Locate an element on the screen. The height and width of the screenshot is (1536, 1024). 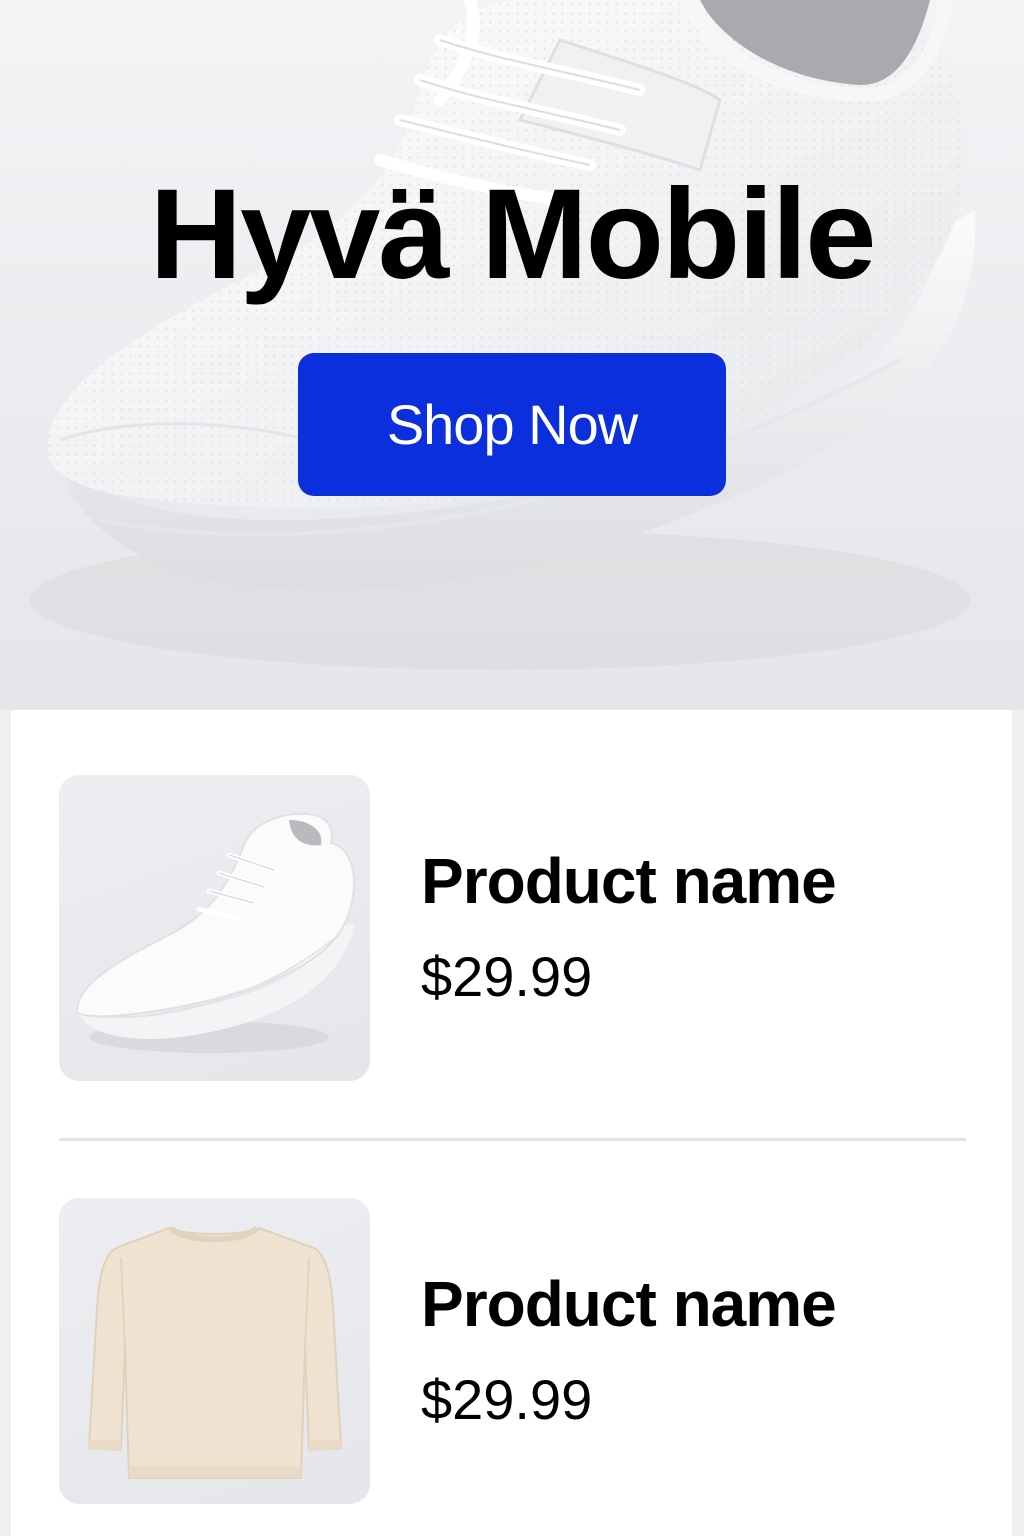
white-sneaker-image is located at coordinates (215, 932).